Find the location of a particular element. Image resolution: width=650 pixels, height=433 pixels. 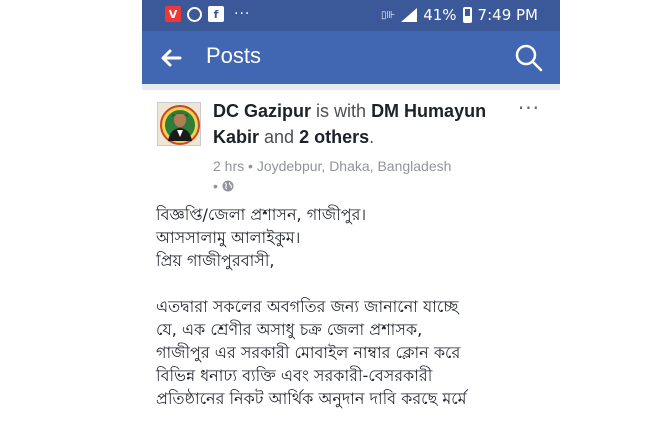

app-bar: Posts is located at coordinates (351, 57).